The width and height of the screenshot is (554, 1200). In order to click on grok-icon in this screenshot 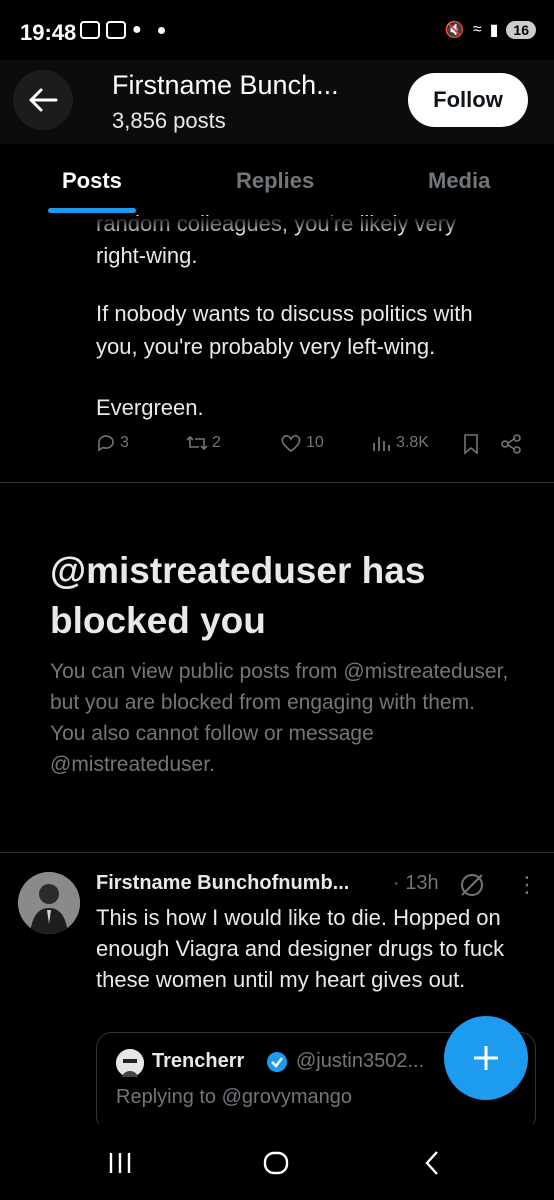, I will do `click(472, 885)`.